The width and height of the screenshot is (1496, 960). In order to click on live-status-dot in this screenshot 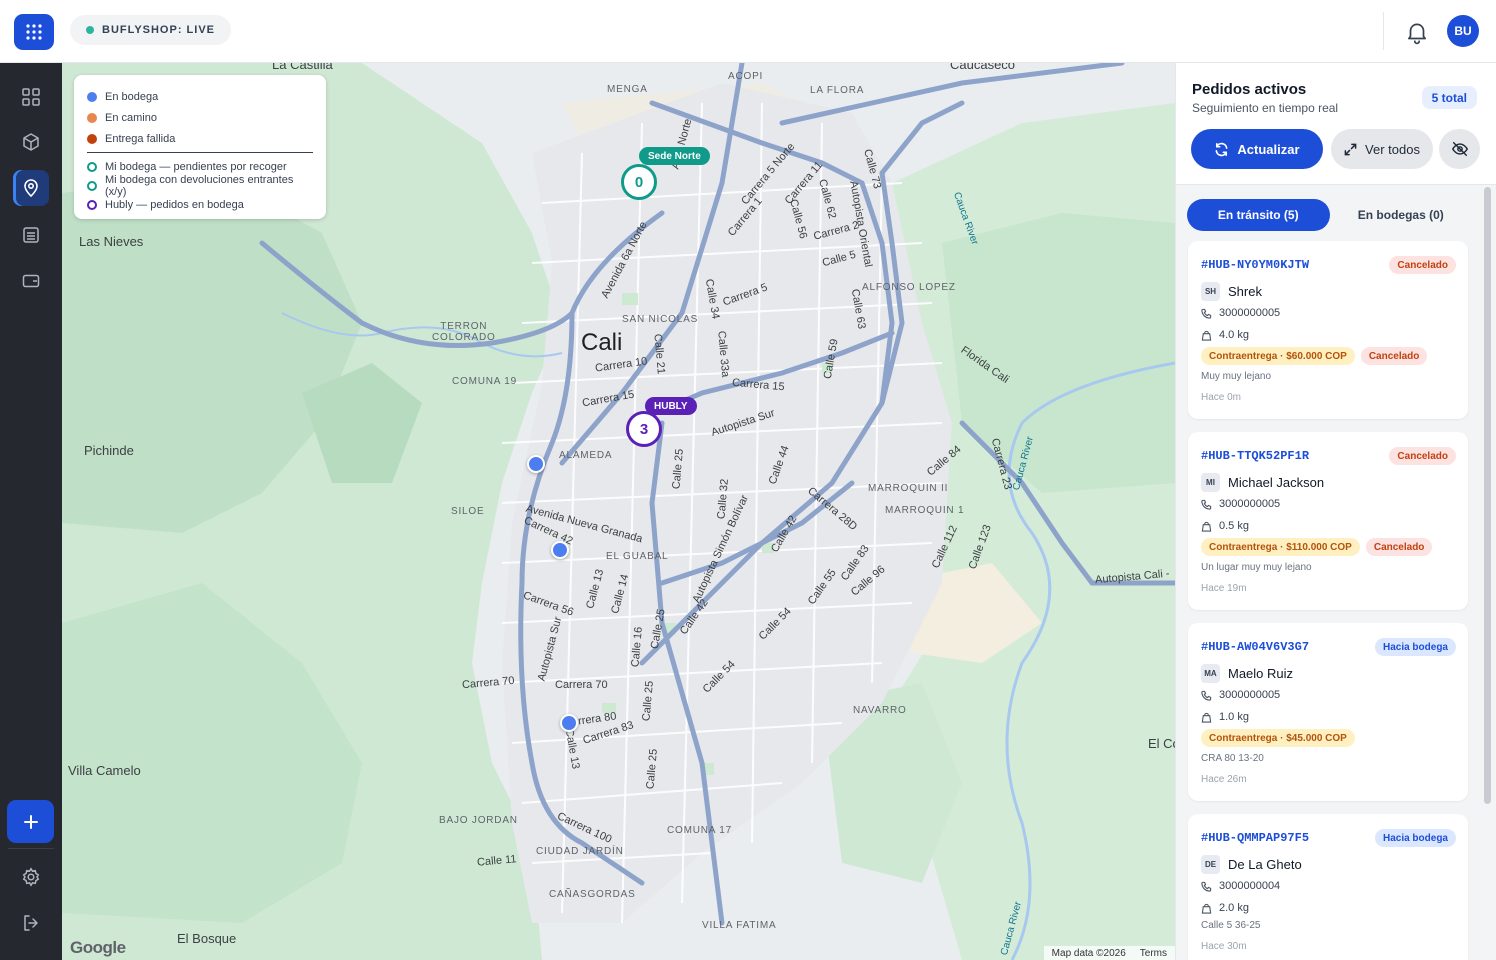, I will do `click(90, 30)`.